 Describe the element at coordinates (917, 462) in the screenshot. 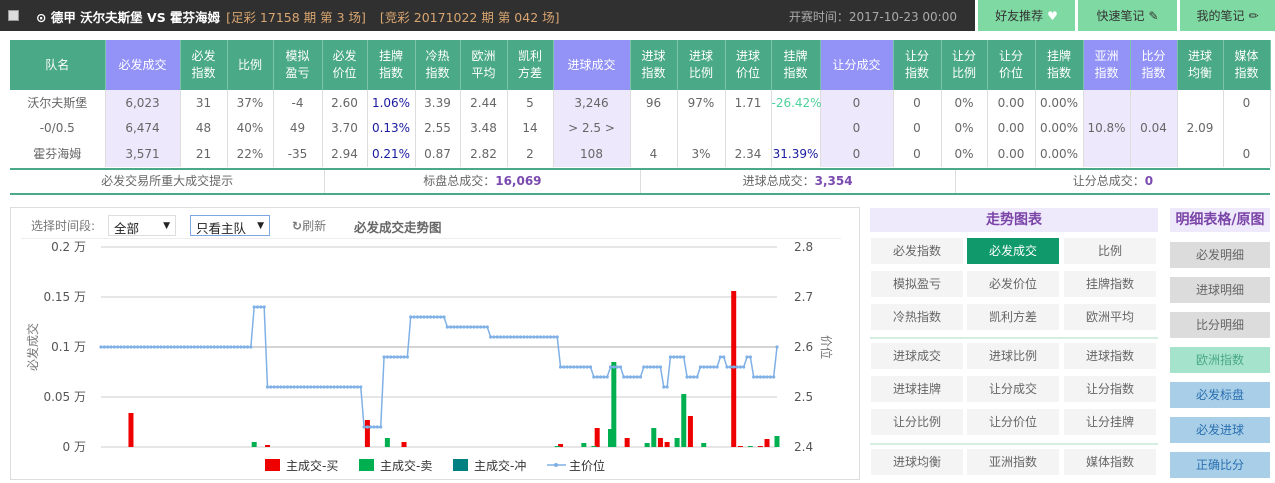

I see `trend-button: 进球均衡` at that location.